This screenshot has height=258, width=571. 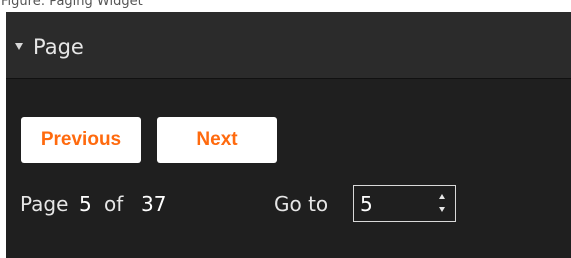 I want to click on chevron-up-icon, so click(x=442, y=196).